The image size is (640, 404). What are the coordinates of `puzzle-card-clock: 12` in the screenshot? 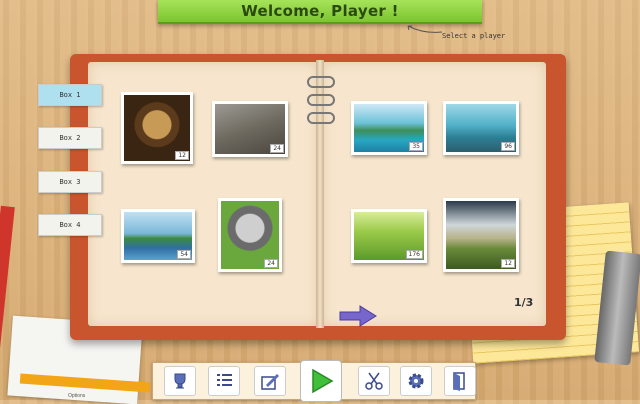 It's located at (157, 128).